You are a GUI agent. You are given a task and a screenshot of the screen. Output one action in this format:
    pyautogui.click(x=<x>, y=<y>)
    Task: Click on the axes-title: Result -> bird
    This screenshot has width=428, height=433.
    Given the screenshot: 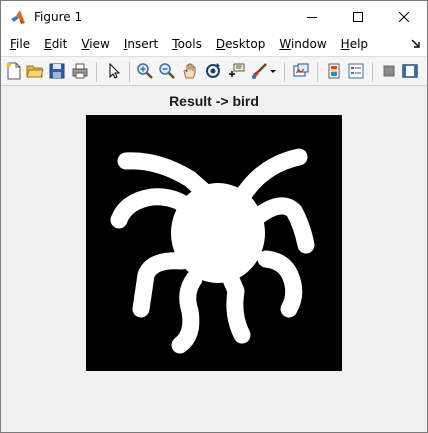 What is the action you would take?
    pyautogui.click(x=214, y=101)
    